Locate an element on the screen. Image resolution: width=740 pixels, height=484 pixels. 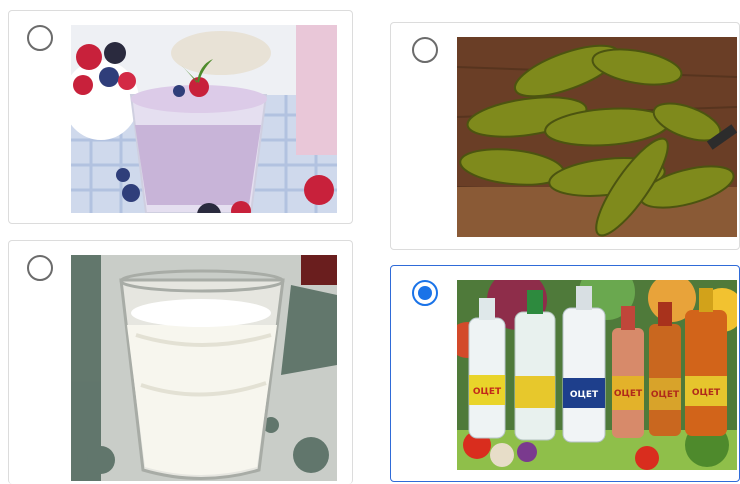
radio-pickles is located at coordinates (425, 50).